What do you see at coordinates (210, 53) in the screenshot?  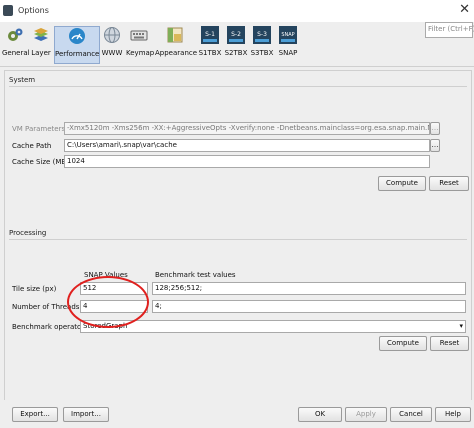 I see `tab-s1tbx-label: S1TBX` at bounding box center [210, 53].